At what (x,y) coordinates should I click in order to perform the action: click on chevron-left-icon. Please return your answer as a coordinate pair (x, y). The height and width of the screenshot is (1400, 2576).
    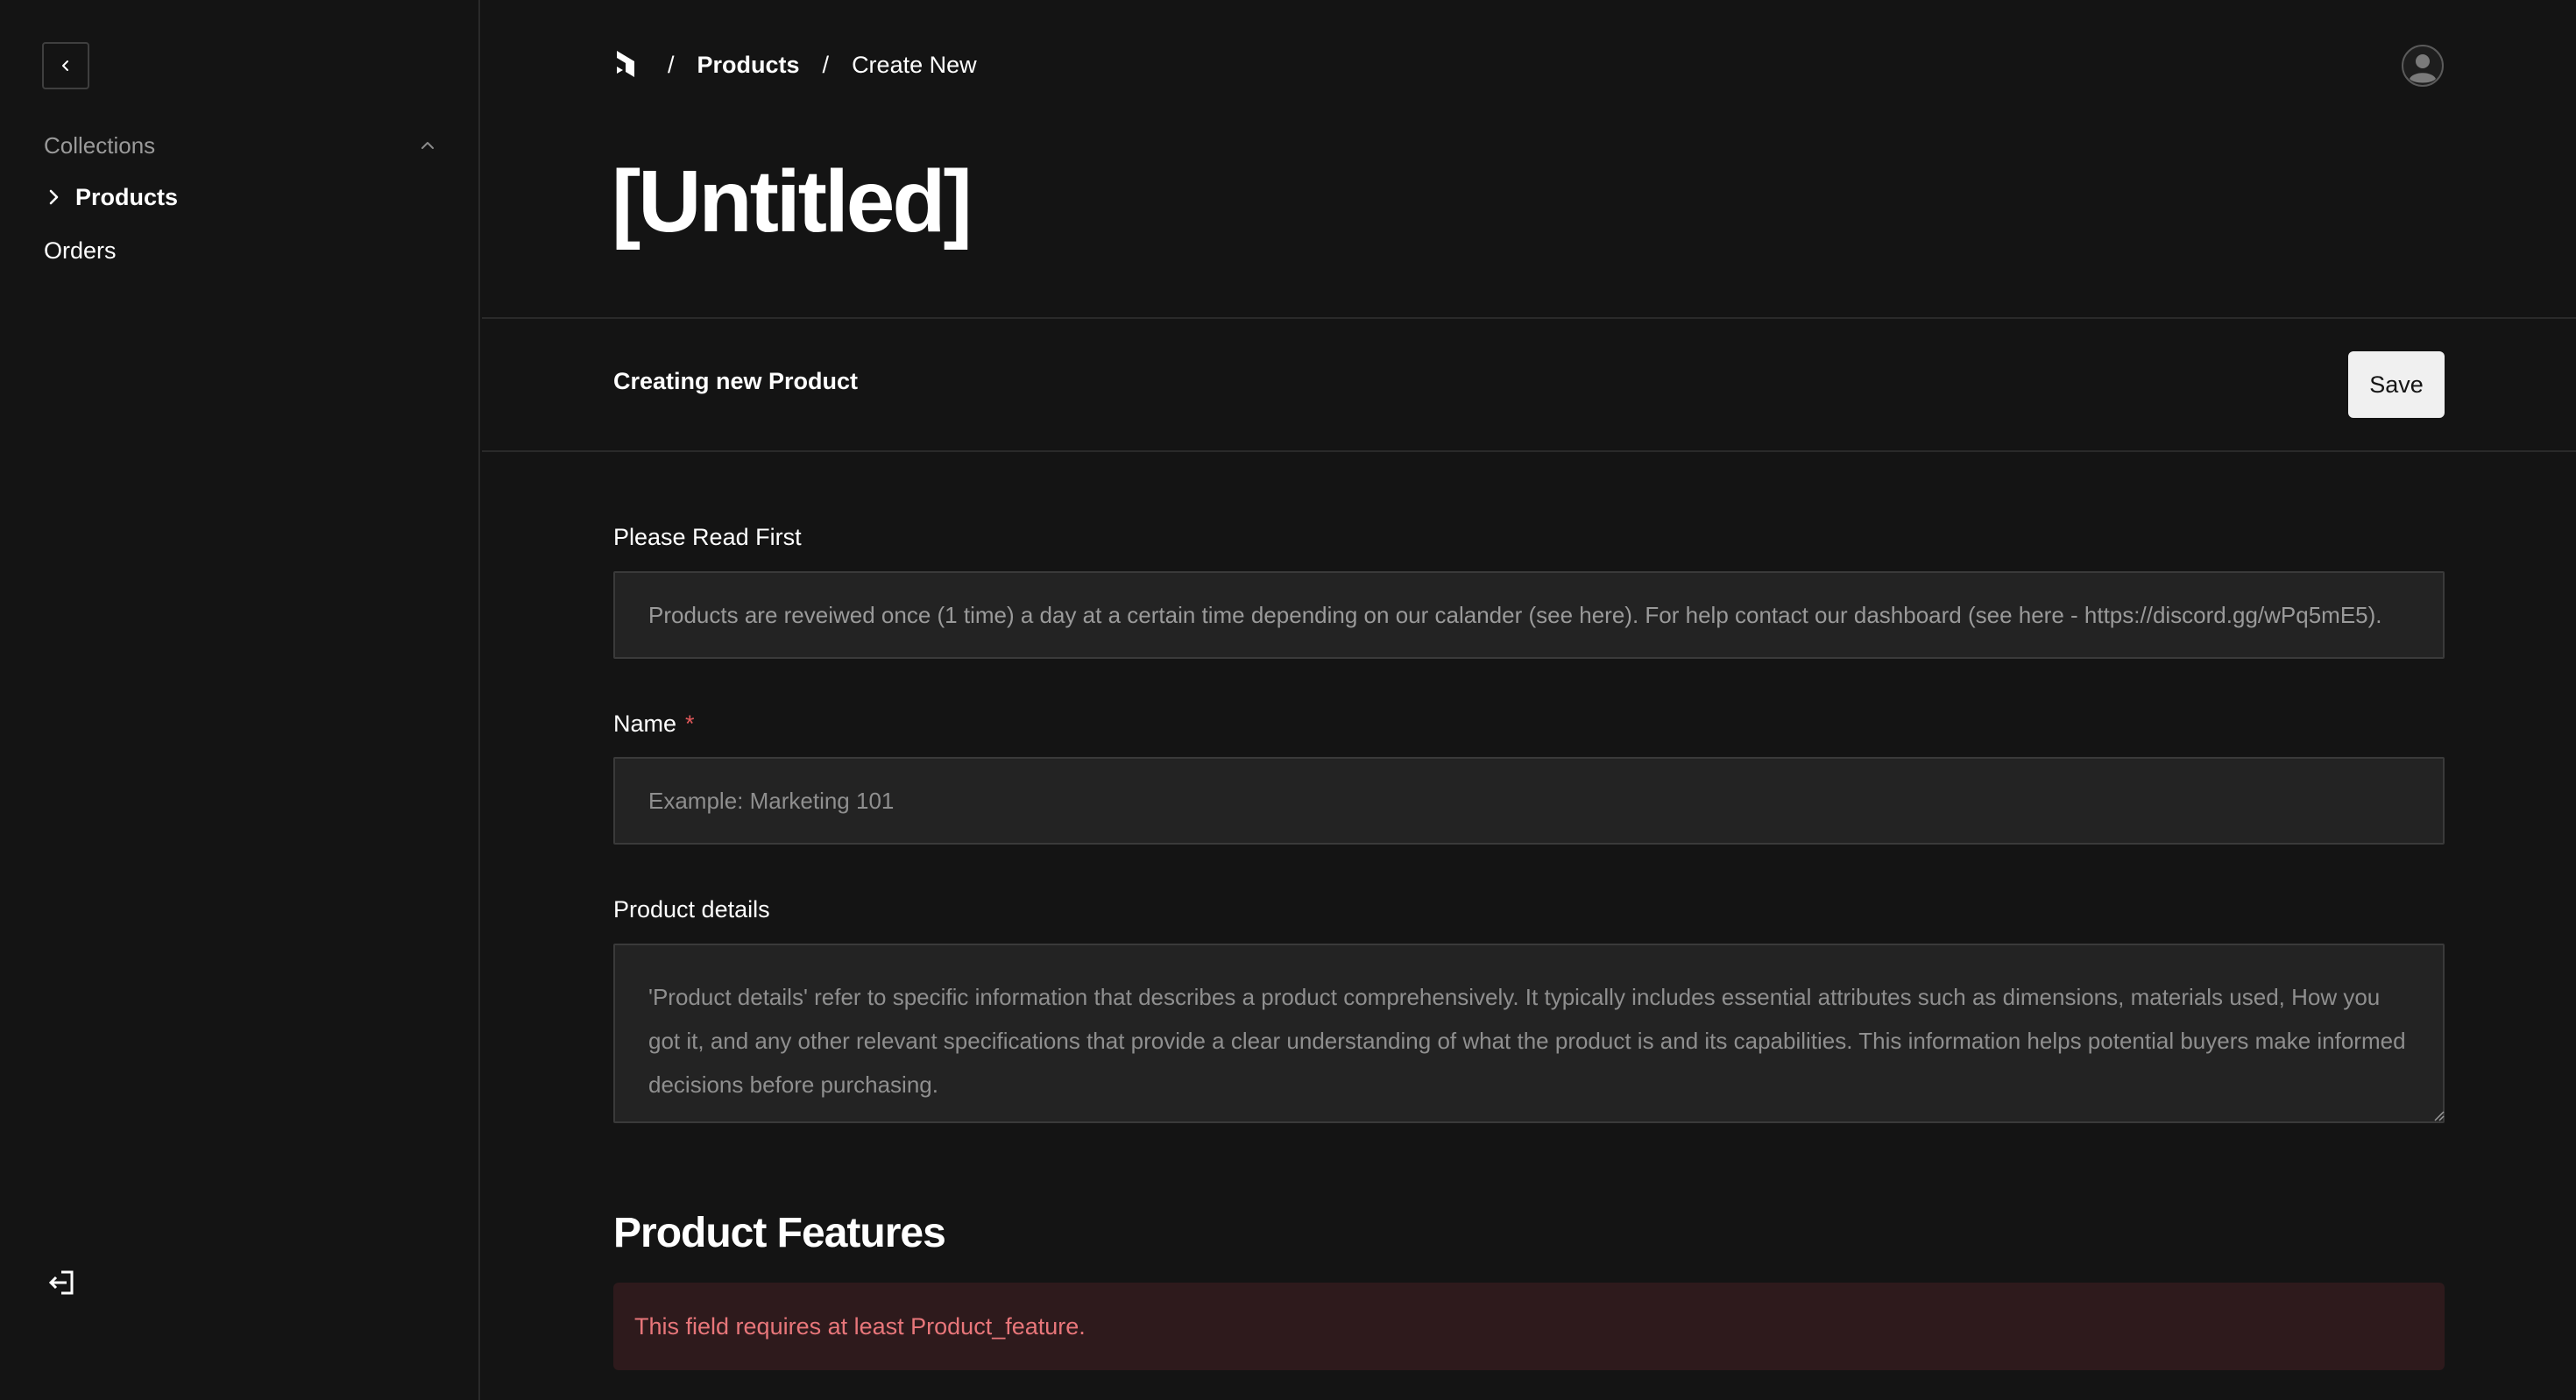
    Looking at the image, I should click on (65, 65).